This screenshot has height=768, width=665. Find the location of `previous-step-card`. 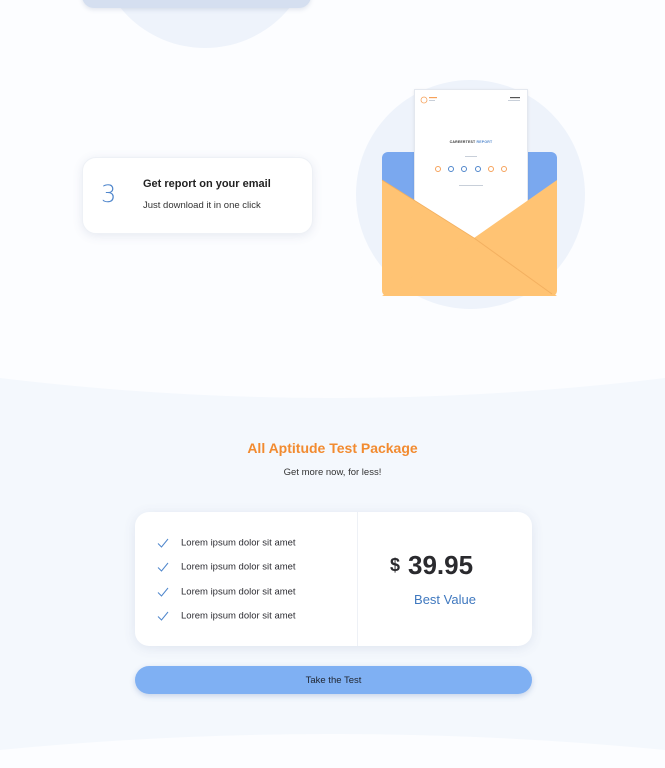

previous-step-card is located at coordinates (196, 4).